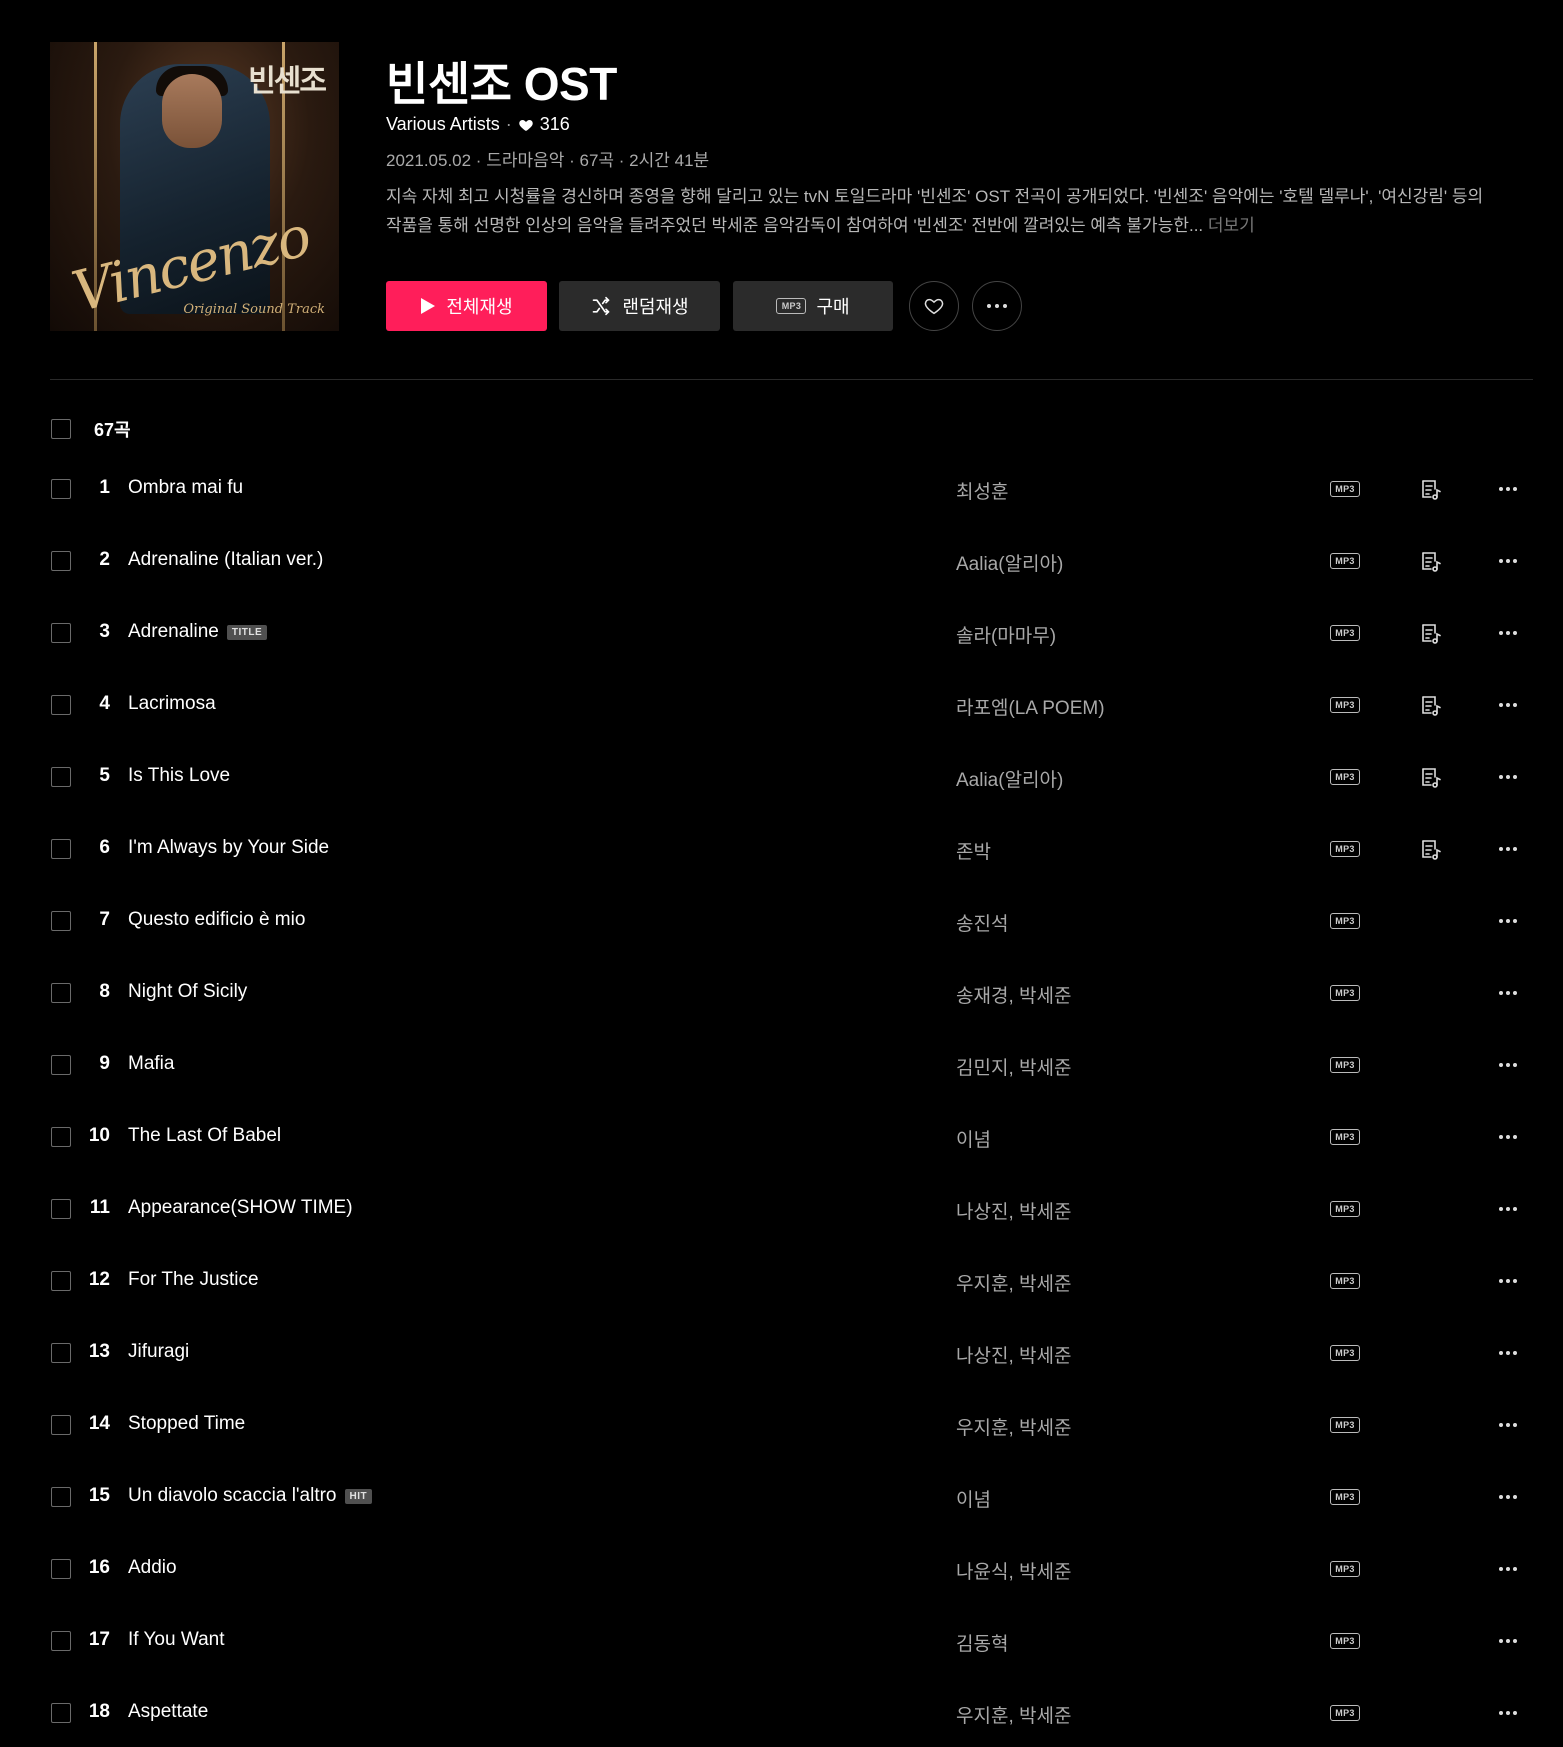 The height and width of the screenshot is (1747, 1563). Describe the element at coordinates (639, 306) in the screenshot. I see `shuffle-button: 랜덤재생` at that location.